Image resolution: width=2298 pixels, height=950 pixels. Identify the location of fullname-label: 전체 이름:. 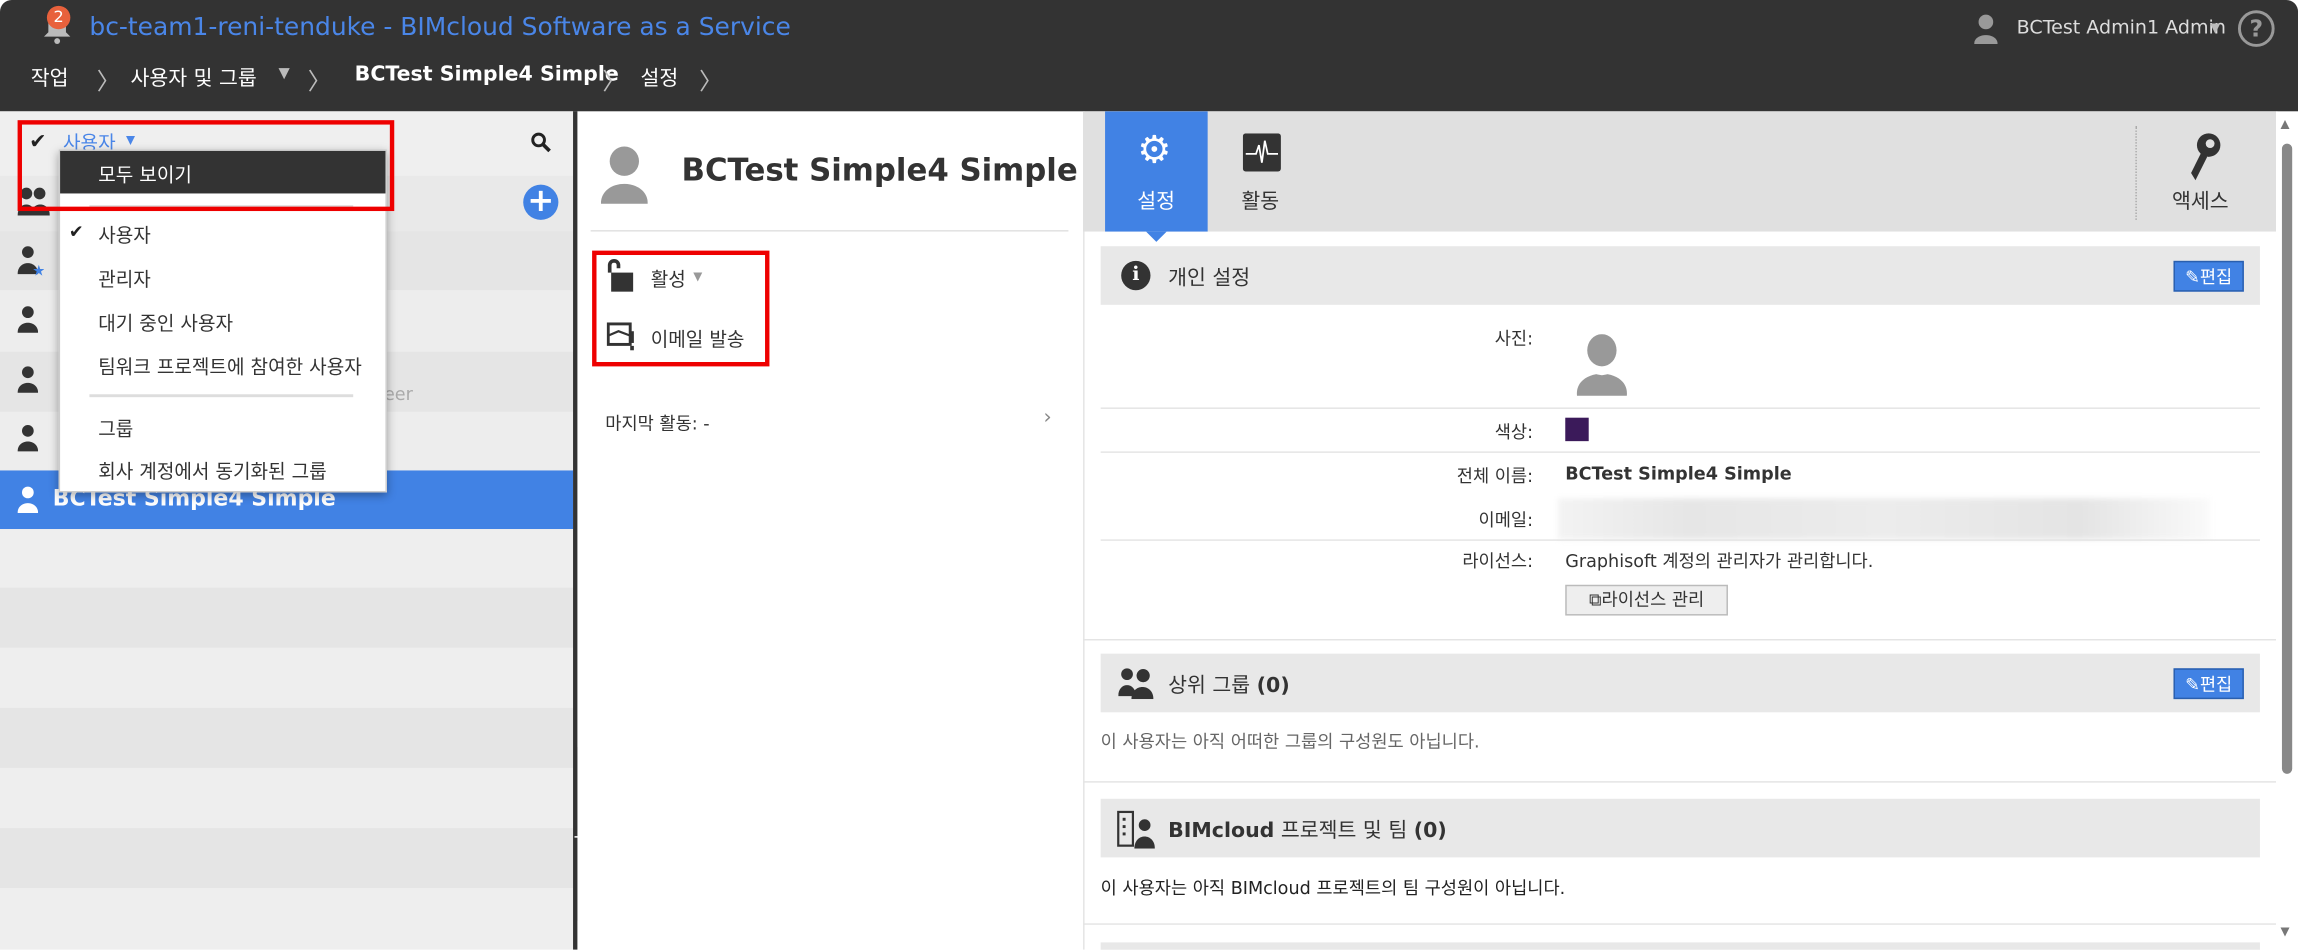
(1495, 476).